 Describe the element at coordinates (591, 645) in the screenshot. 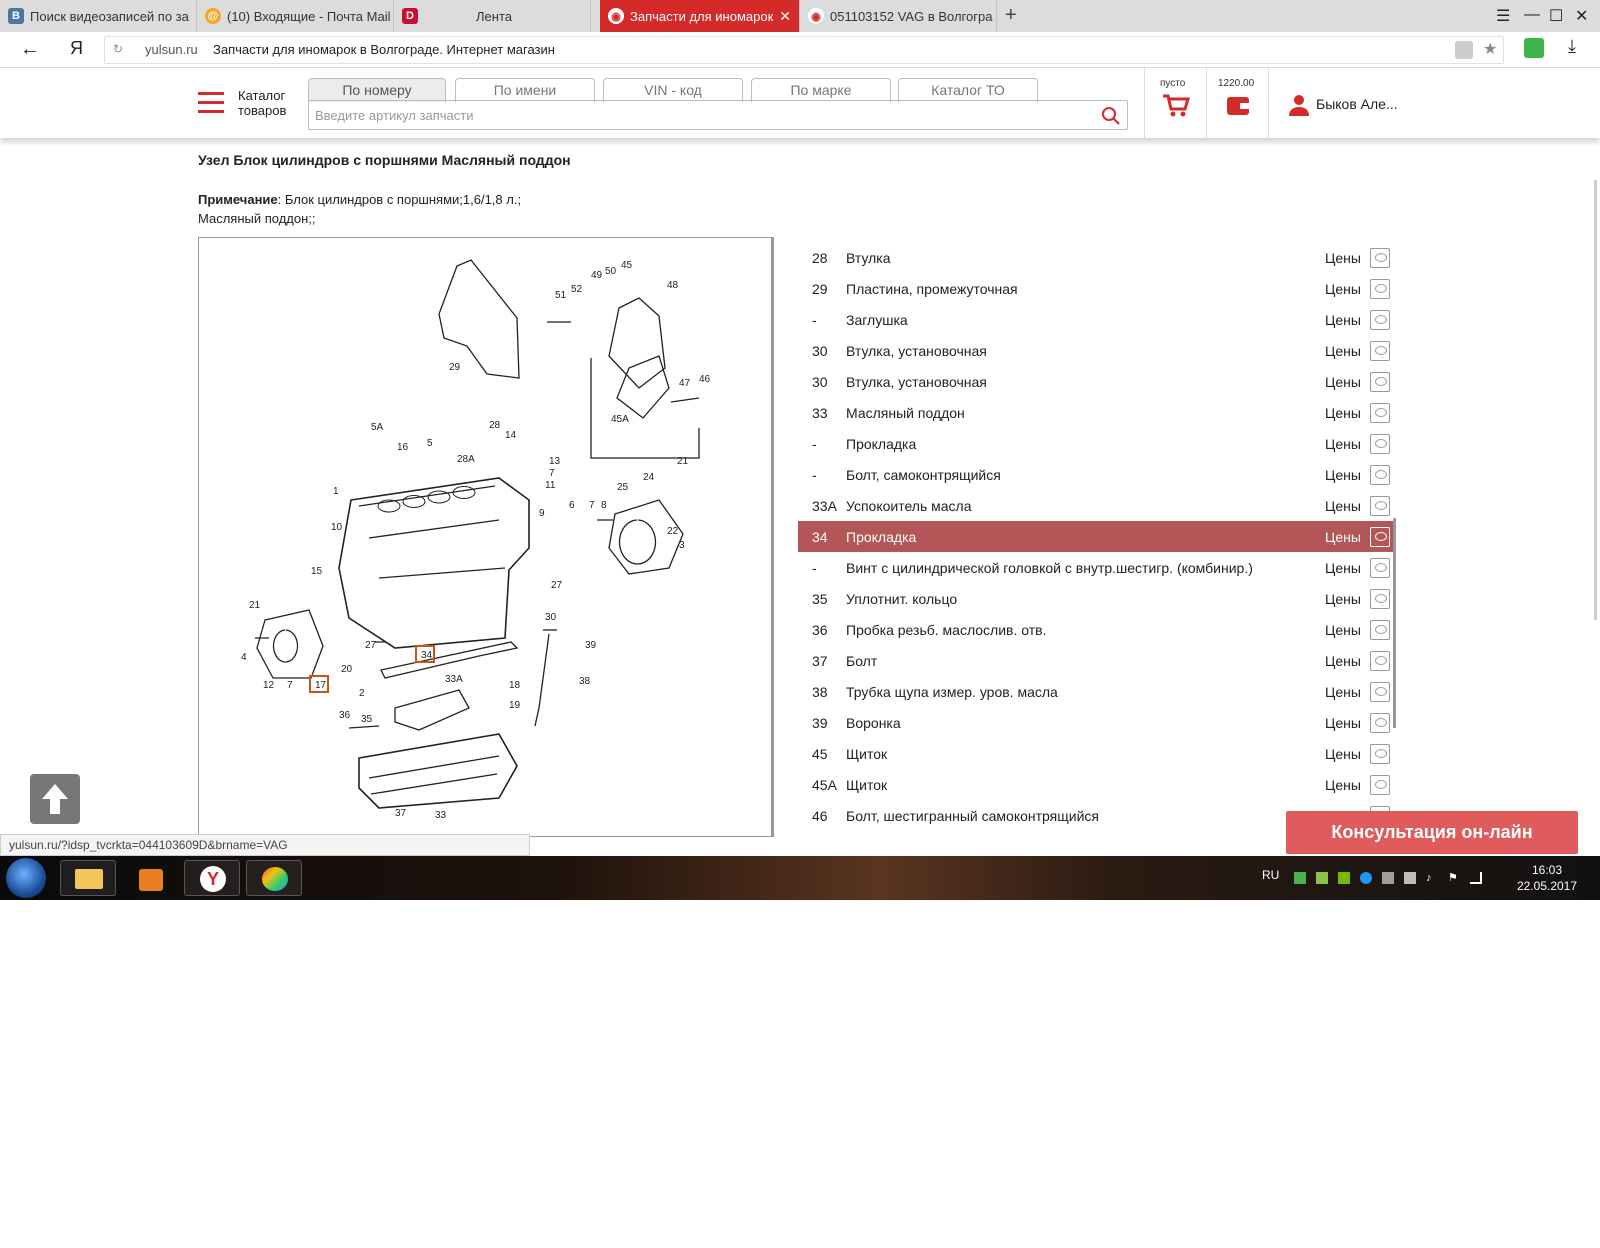

I see `diagram-callout-39: 39` at that location.